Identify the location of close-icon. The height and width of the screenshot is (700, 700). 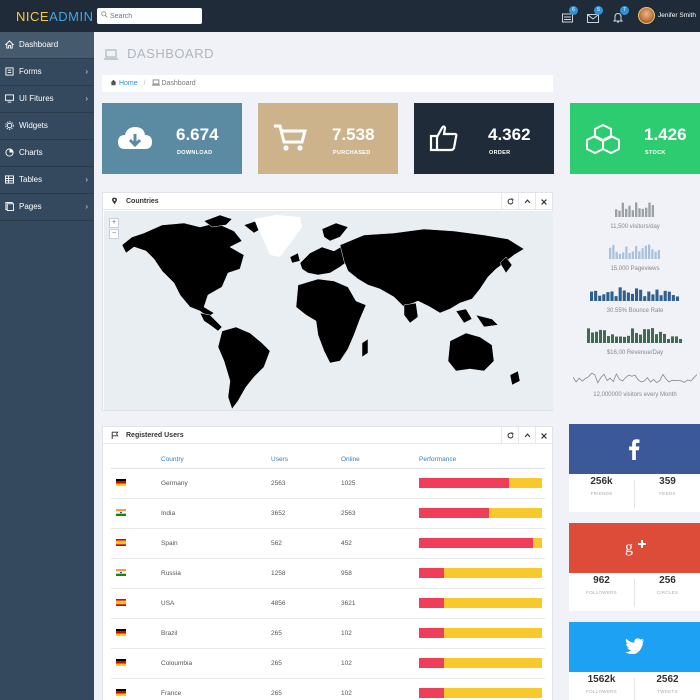
(544, 436).